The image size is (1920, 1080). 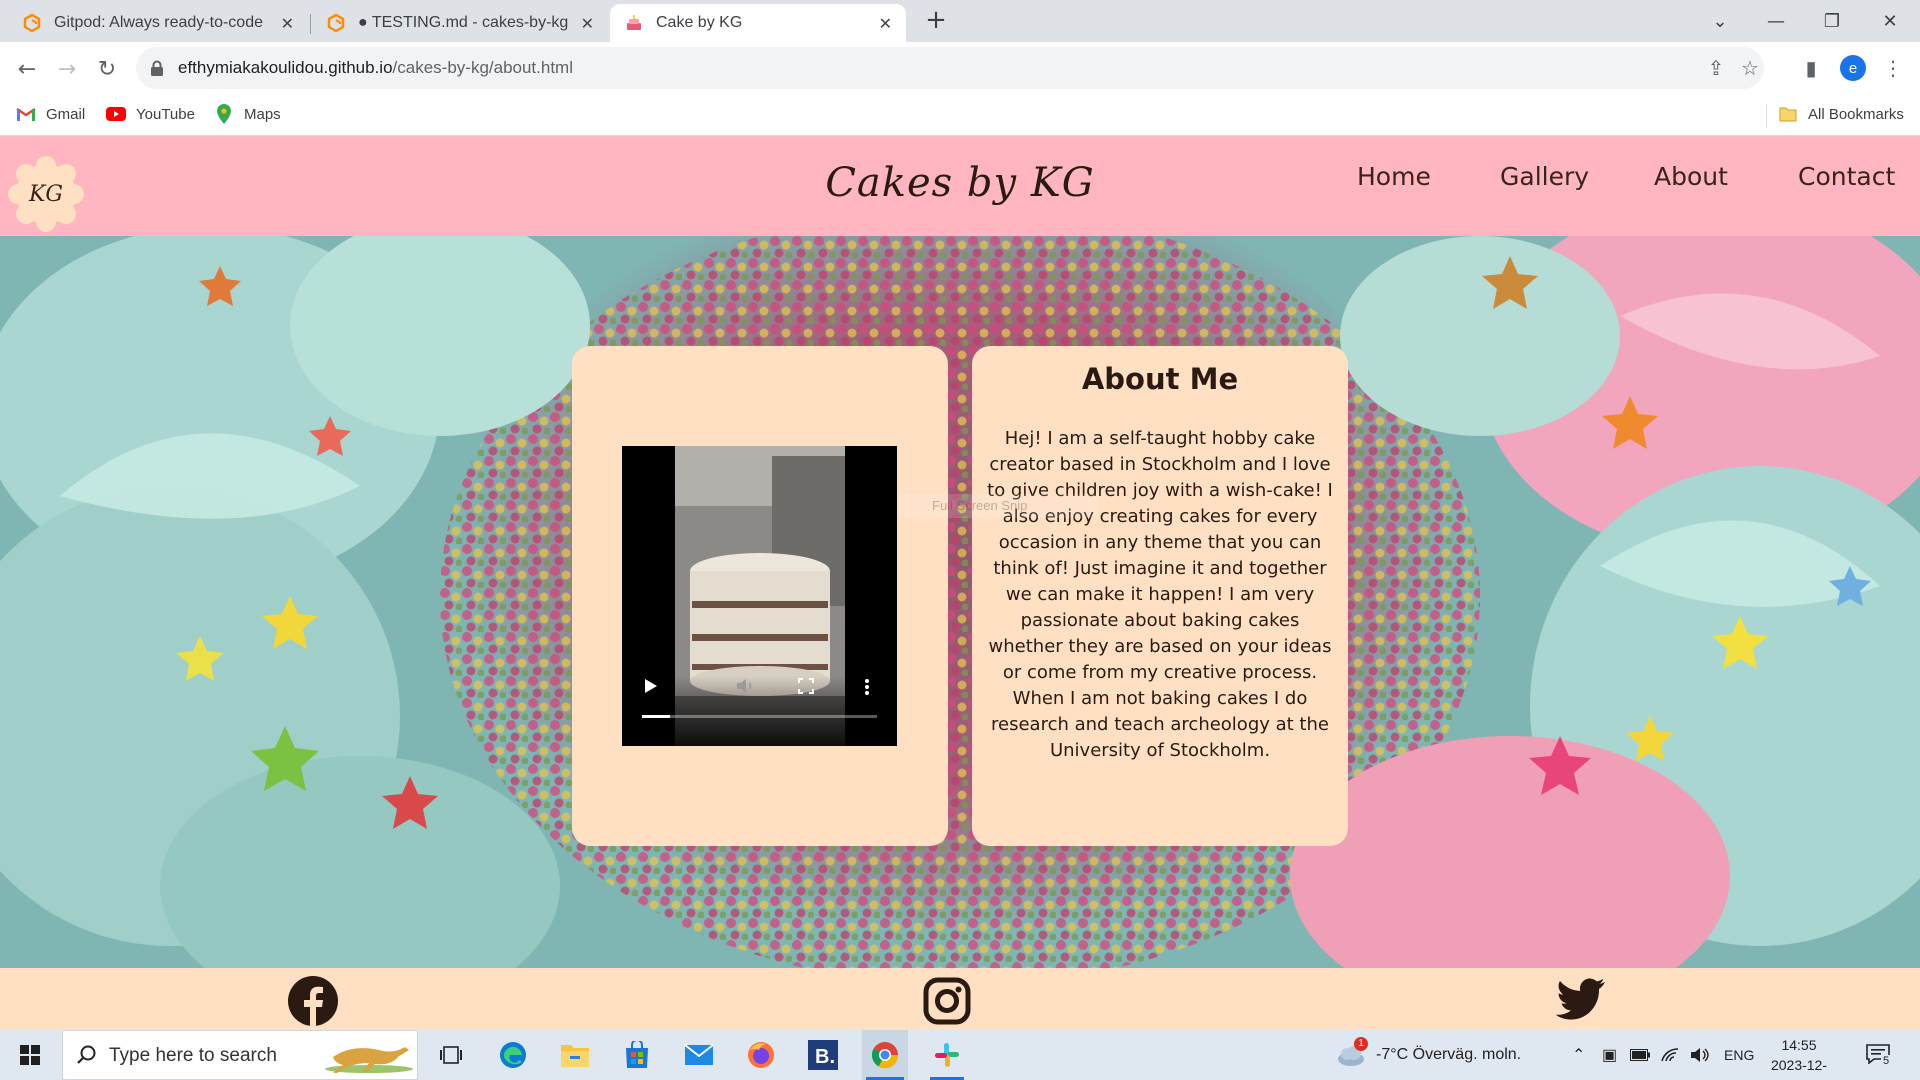 What do you see at coordinates (313, 1001) in the screenshot?
I see `facebook-icon` at bounding box center [313, 1001].